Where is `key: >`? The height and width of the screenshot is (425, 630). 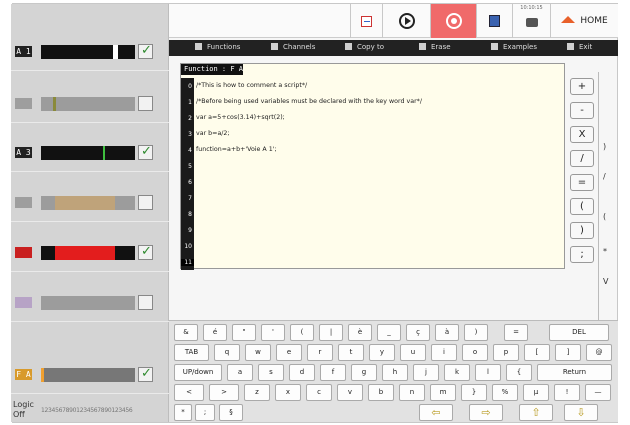 key: > is located at coordinates (224, 392).